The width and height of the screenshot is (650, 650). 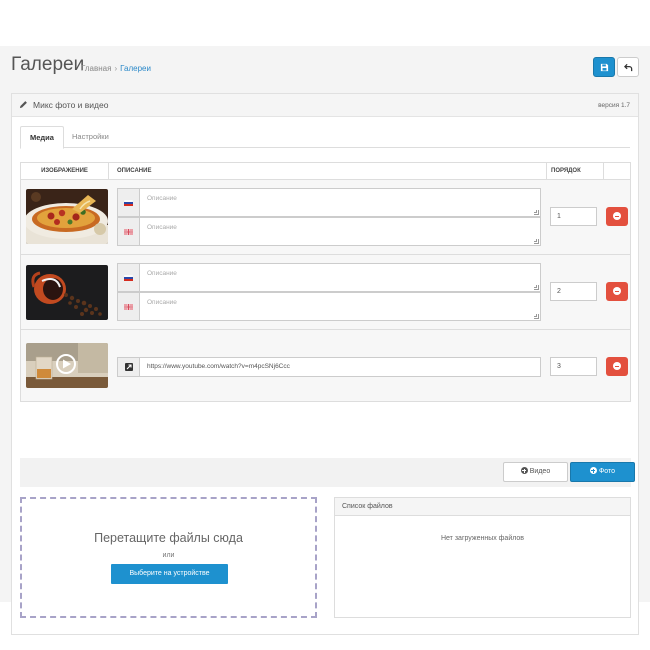 I want to click on column-header-image: ИЗОБРАЖЕНИЕ, so click(x=65, y=171).